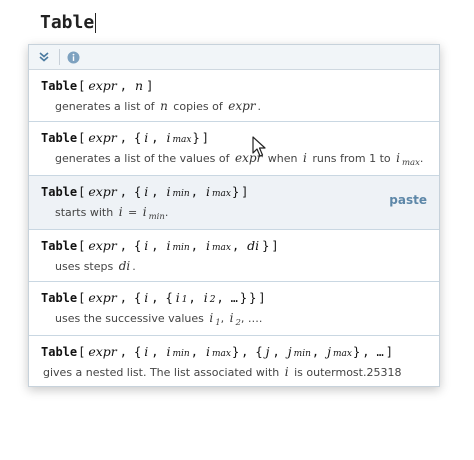 The image size is (474, 460). Describe the element at coordinates (153, 297) in the screenshot. I see `entry-signature: Table[expr,{i,{i 1, i 2,…}}]` at that location.